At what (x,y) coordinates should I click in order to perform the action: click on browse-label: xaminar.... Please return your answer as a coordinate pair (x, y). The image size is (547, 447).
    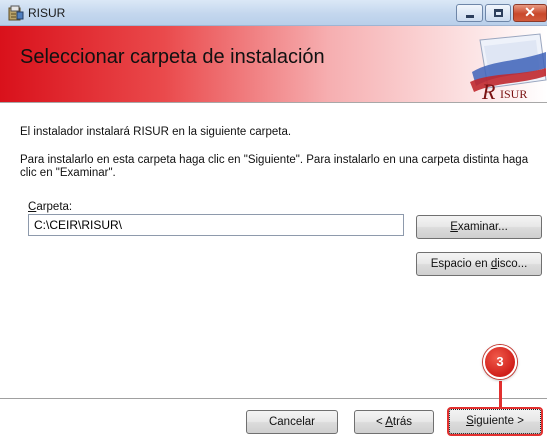
    Looking at the image, I should click on (482, 227).